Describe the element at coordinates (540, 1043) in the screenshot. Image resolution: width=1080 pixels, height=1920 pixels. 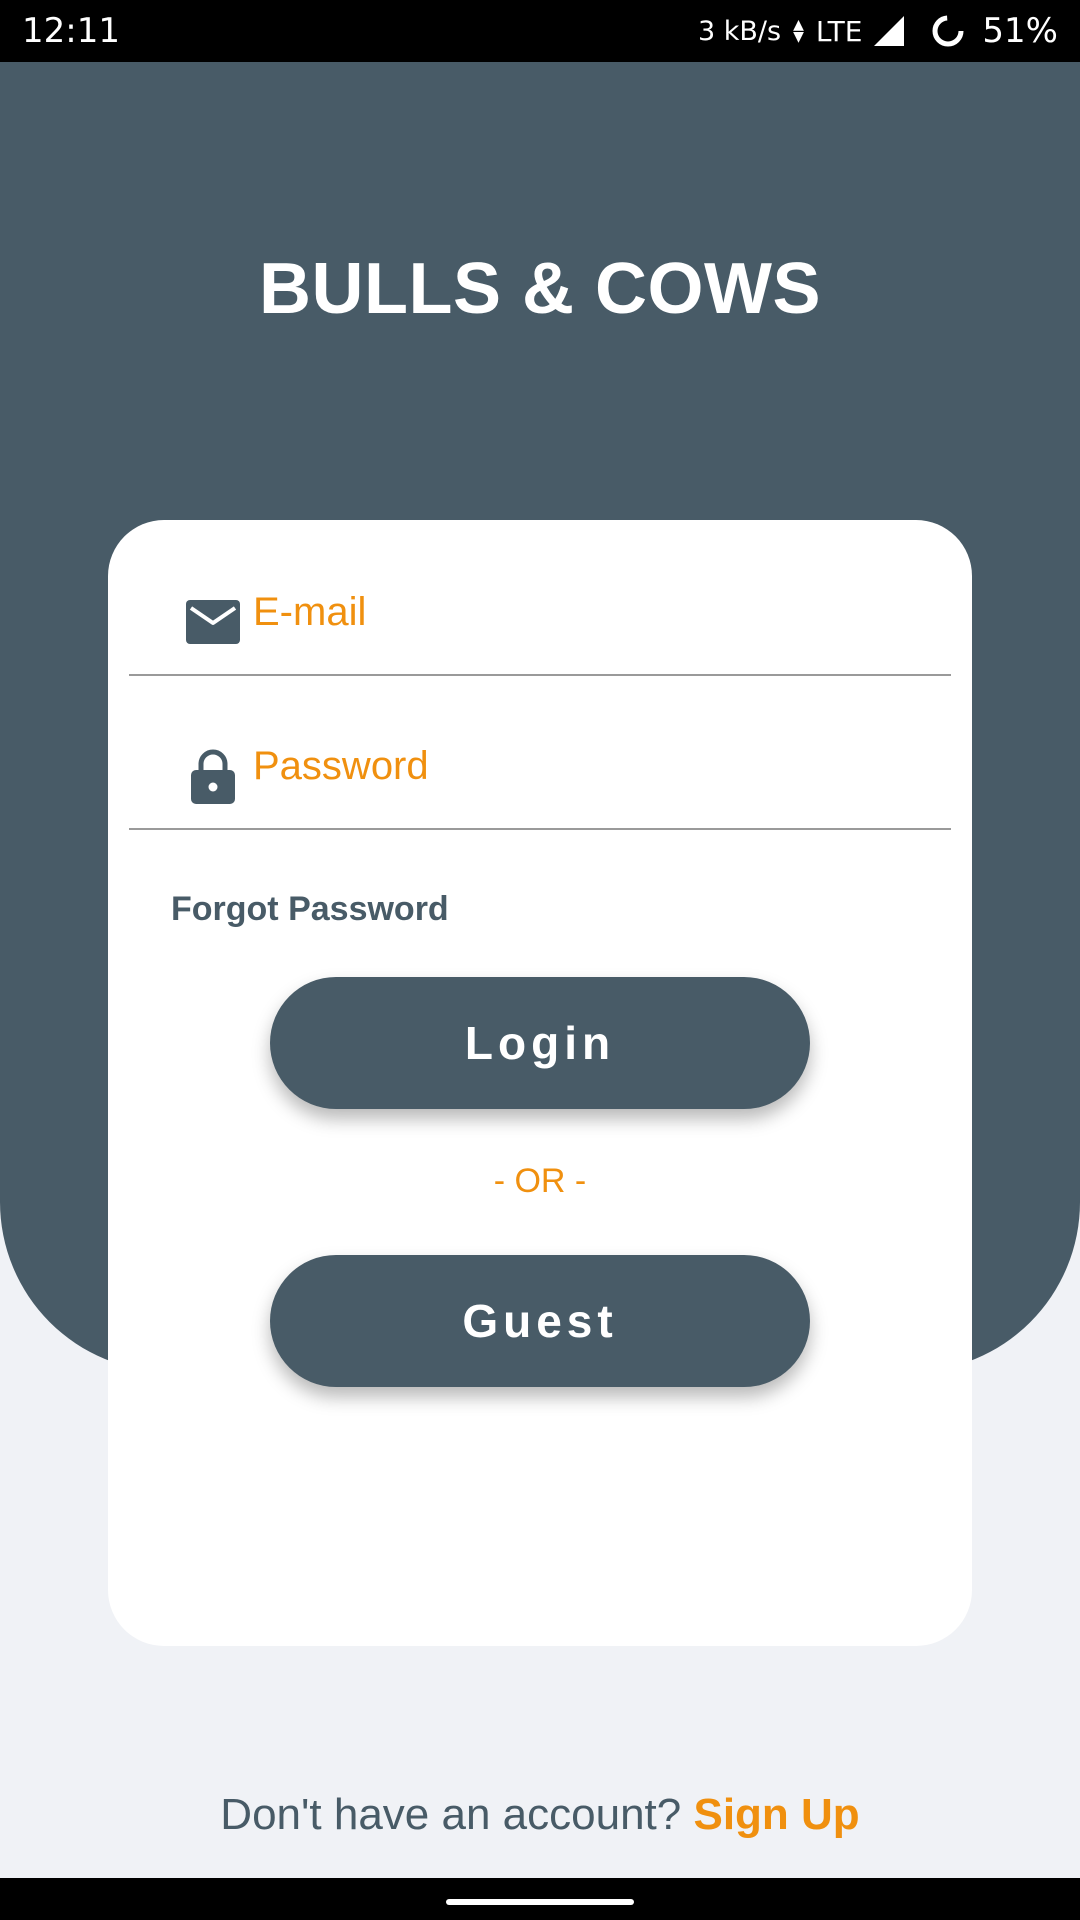
I see `login-button: Login` at that location.